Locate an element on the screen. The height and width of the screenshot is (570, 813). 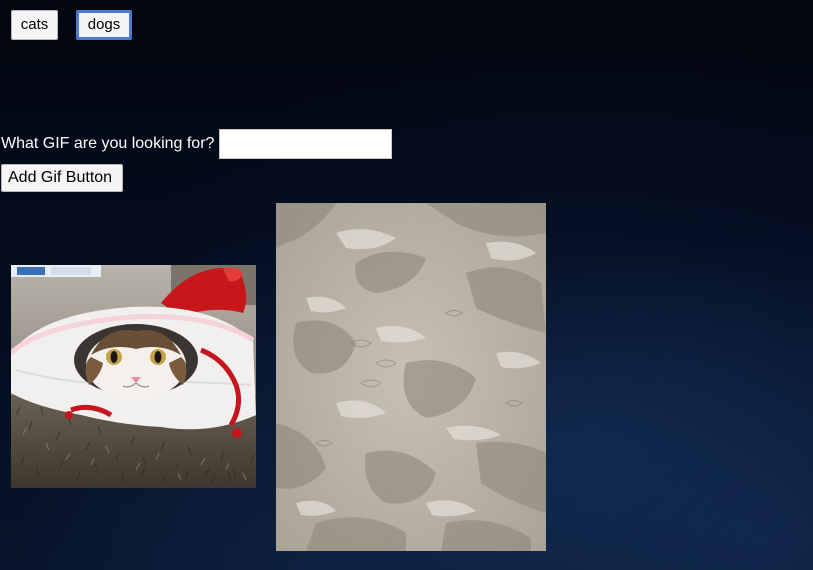
search-prompt-label: What GIF are you looking for? is located at coordinates (108, 143).